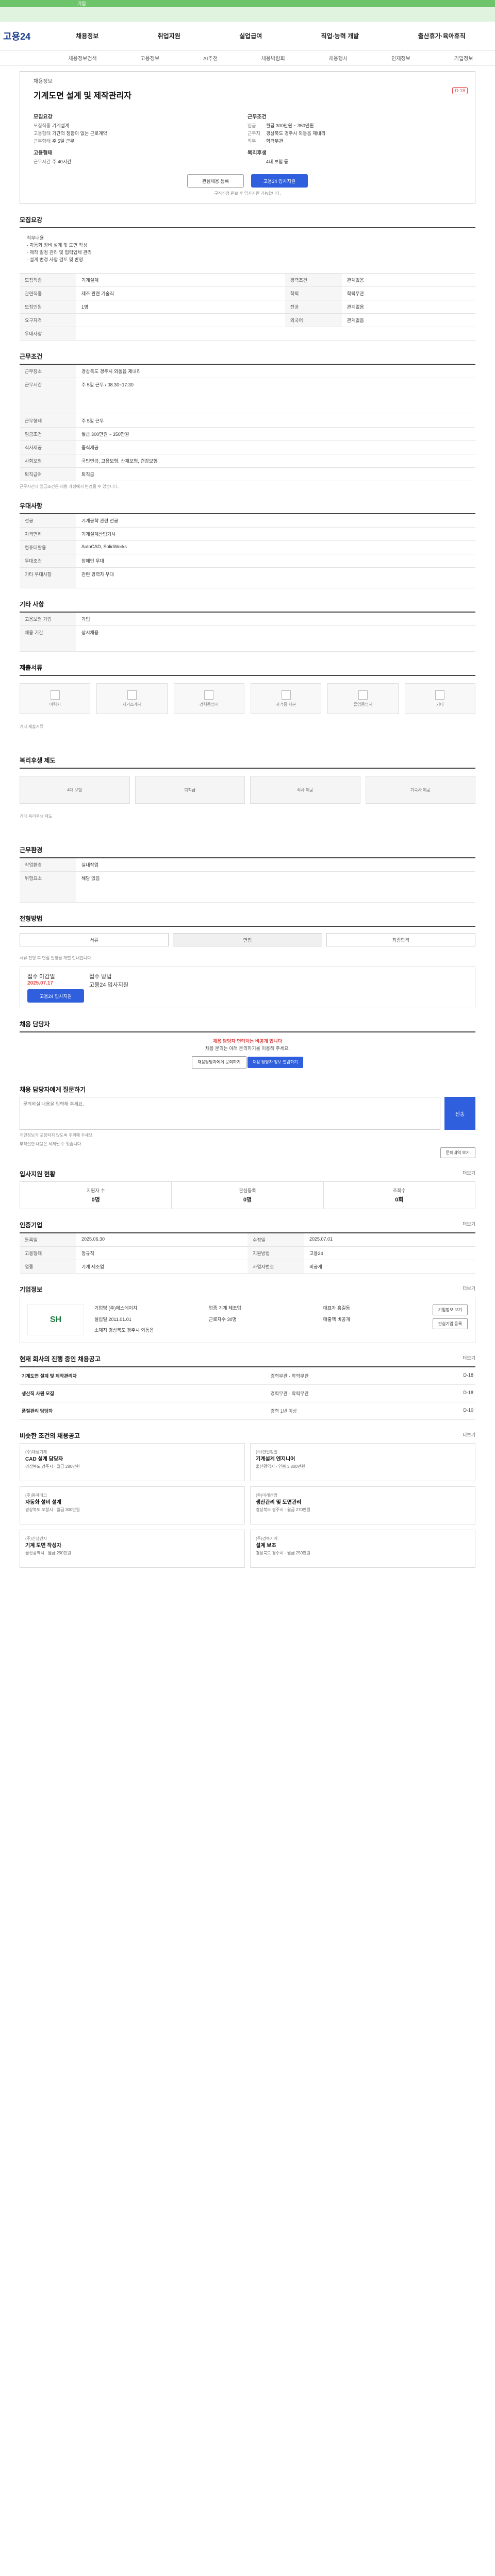  What do you see at coordinates (215, 181) in the screenshot?
I see `scrap-button: 관심채용 등록` at bounding box center [215, 181].